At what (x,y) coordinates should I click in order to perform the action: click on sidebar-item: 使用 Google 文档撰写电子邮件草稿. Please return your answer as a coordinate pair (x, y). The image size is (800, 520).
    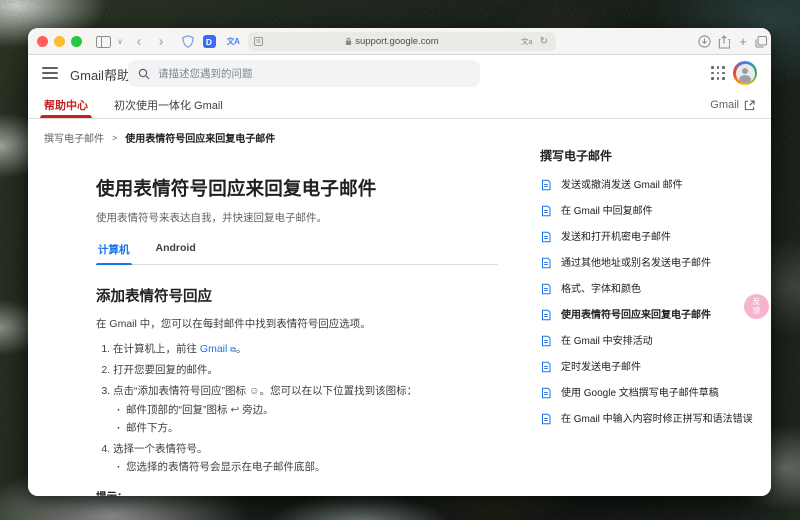
    Looking at the image, I should click on (649, 393).